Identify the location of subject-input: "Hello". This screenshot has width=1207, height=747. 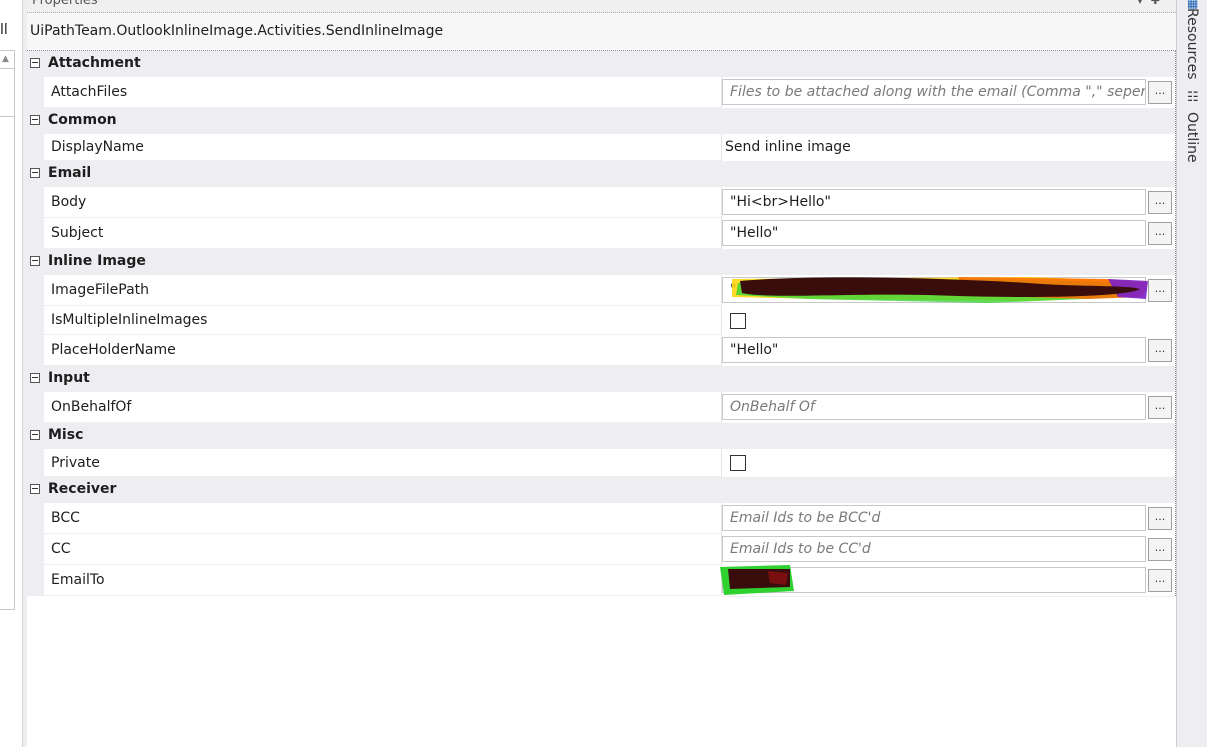
(934, 233).